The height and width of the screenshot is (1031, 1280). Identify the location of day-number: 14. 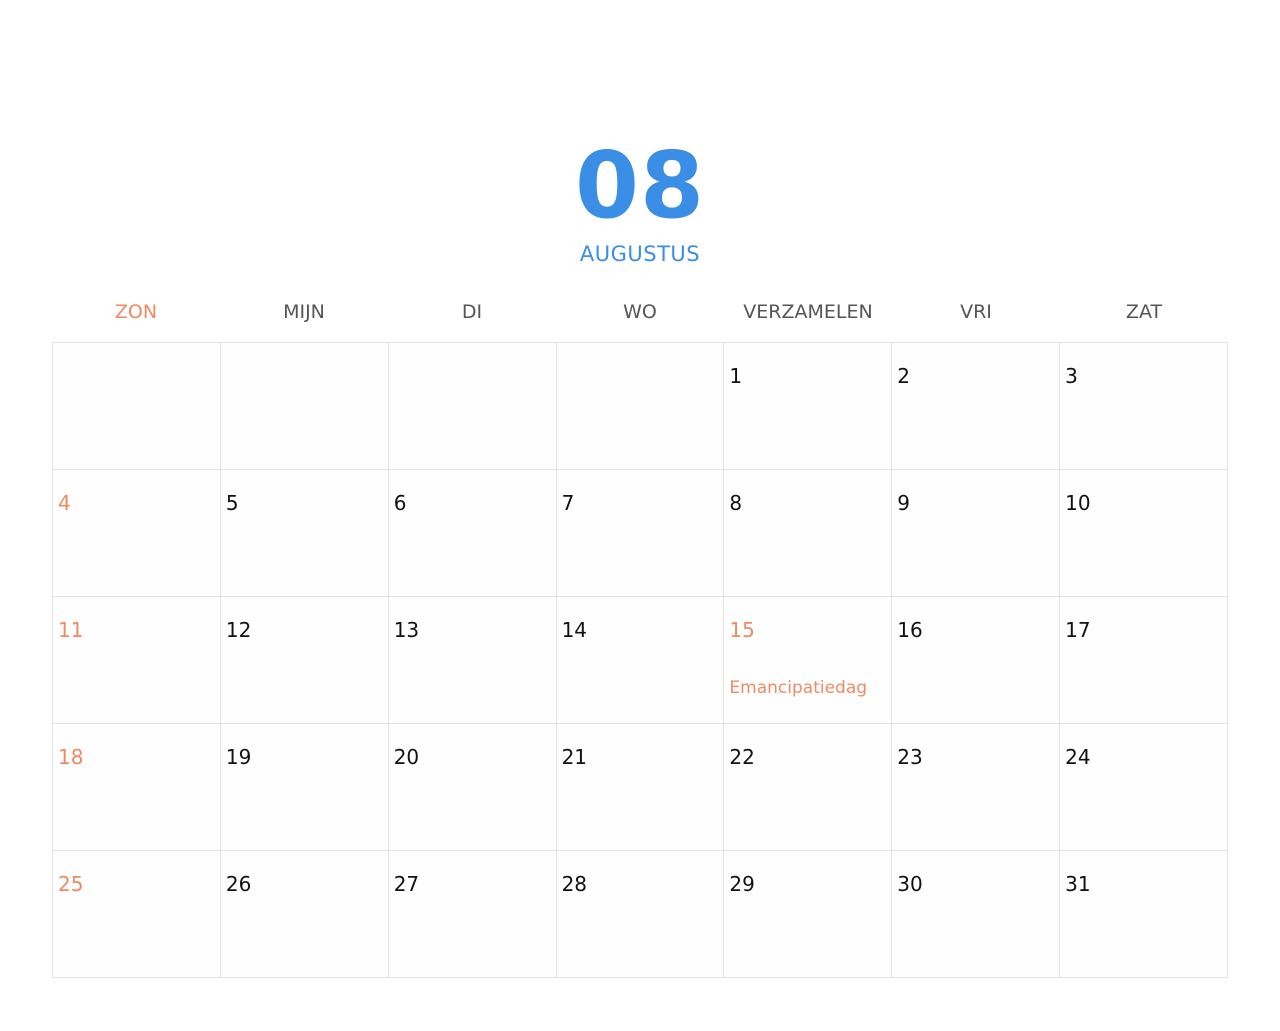
(574, 630).